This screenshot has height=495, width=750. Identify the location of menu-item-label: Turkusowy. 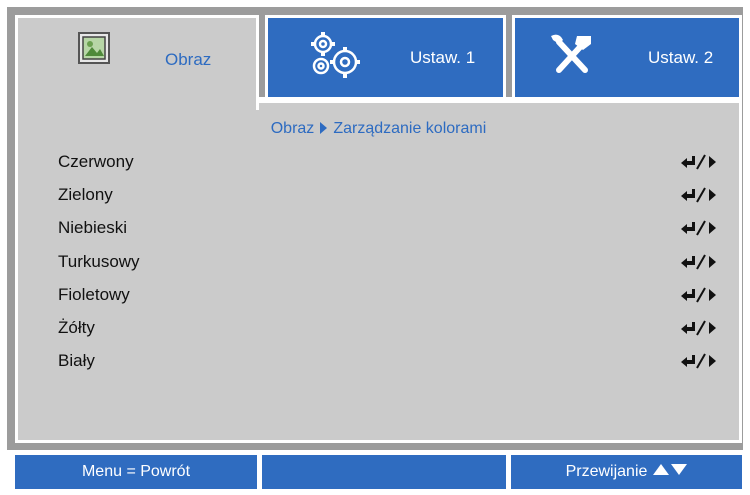
(99, 261).